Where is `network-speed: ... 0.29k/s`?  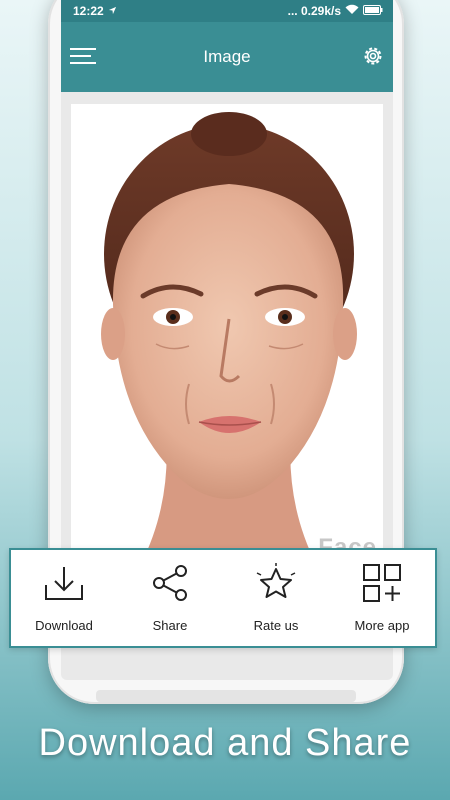
network-speed: ... 0.29k/s is located at coordinates (314, 11).